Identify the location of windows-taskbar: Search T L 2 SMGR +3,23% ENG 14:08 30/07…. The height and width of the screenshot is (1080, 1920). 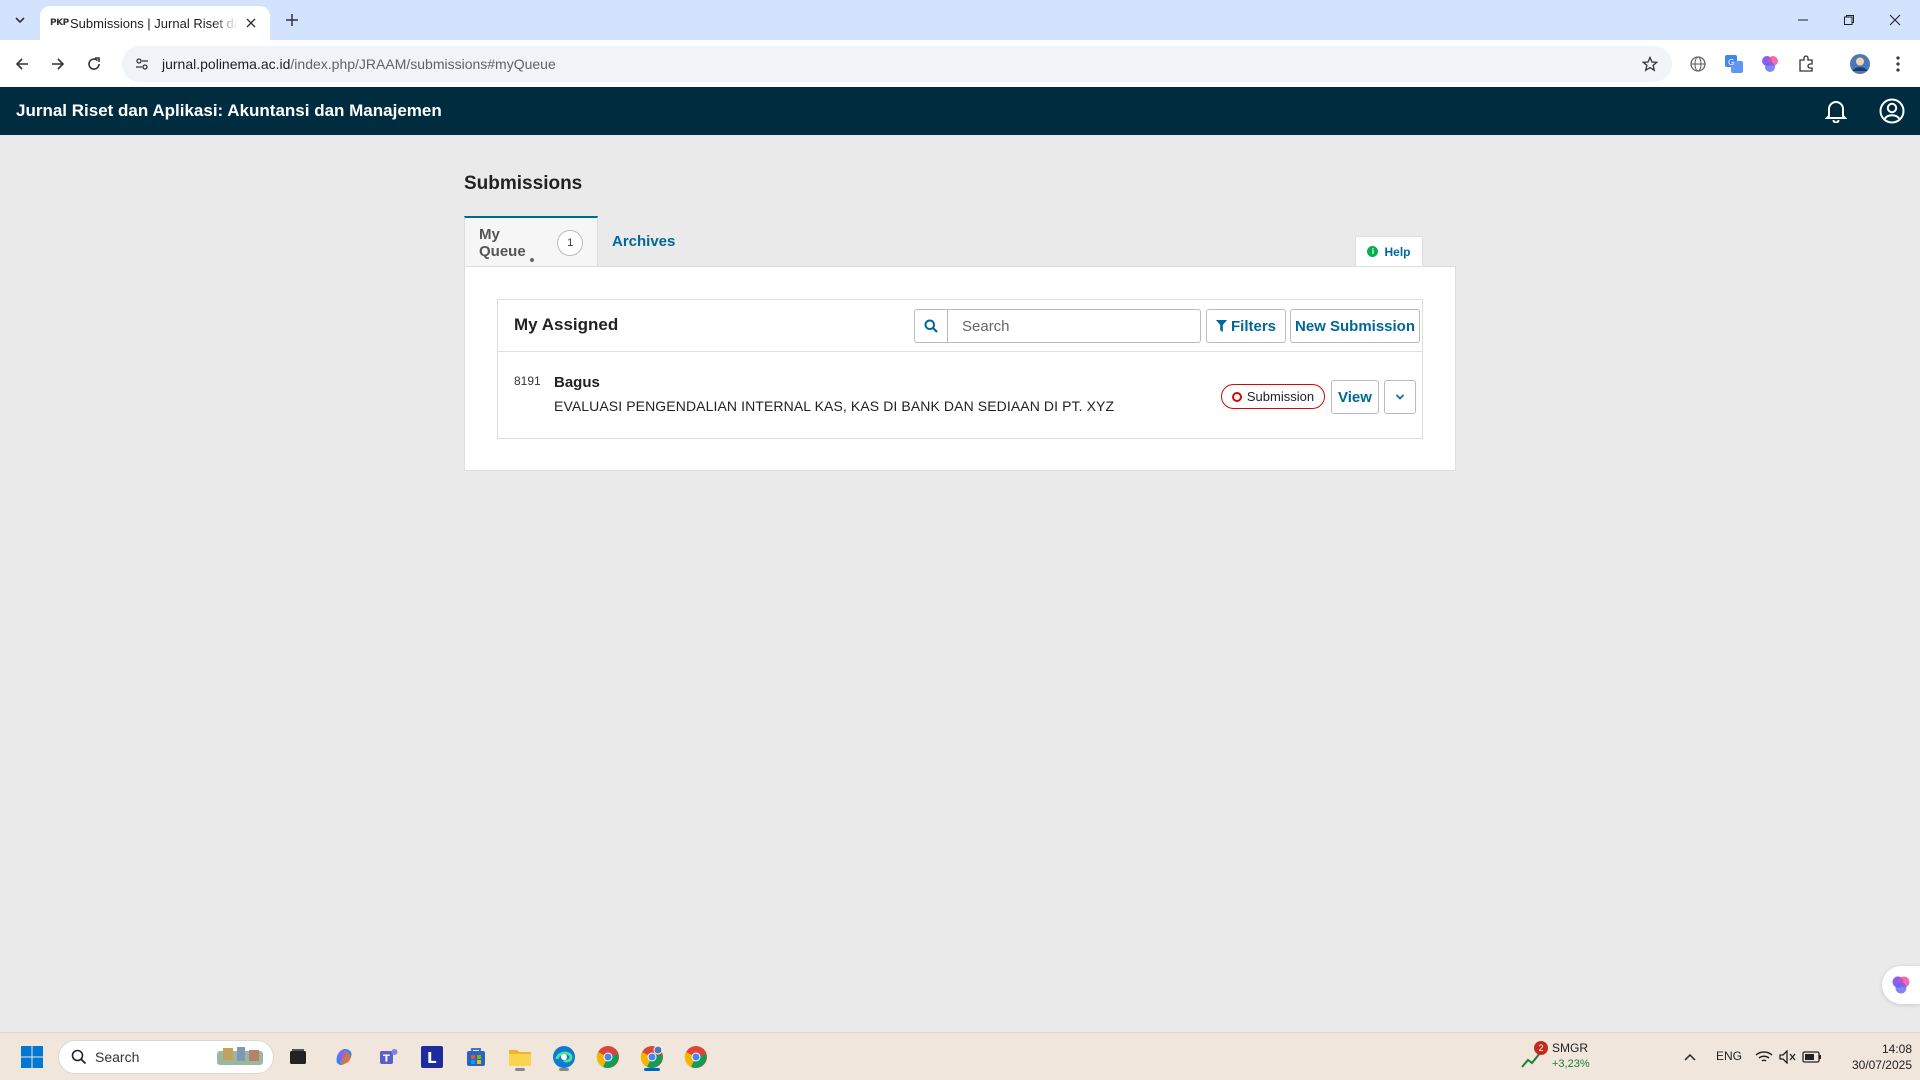
(960, 1056).